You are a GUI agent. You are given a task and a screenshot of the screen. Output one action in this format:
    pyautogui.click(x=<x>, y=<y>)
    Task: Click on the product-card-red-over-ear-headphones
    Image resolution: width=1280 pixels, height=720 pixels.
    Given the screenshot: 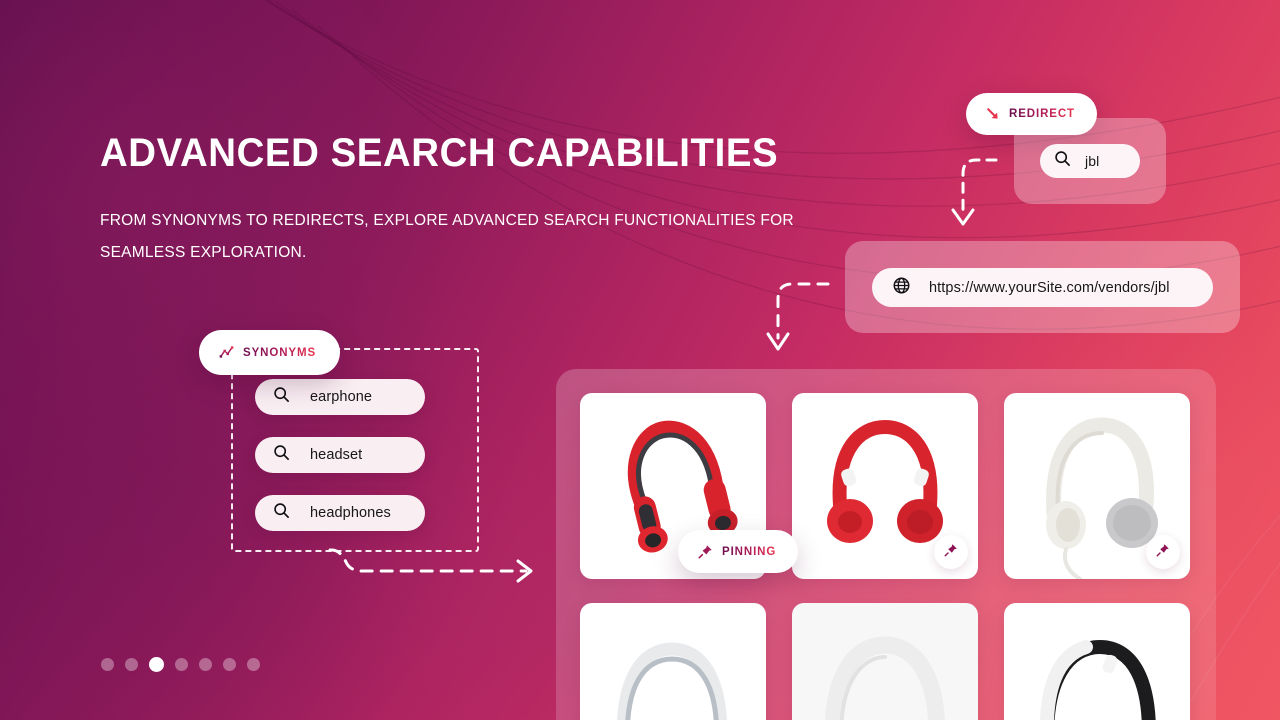 What is the action you would take?
    pyautogui.click(x=885, y=486)
    